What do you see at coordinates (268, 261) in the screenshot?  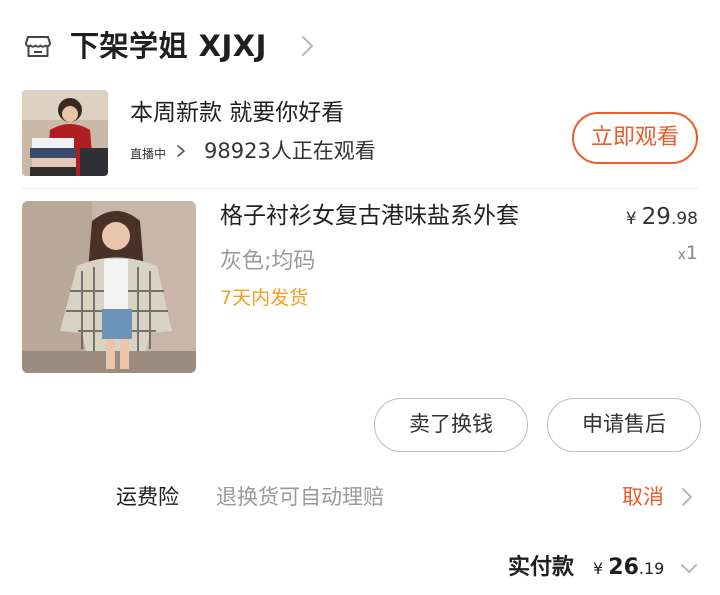 I see `product-variant: 灰色;均码` at bounding box center [268, 261].